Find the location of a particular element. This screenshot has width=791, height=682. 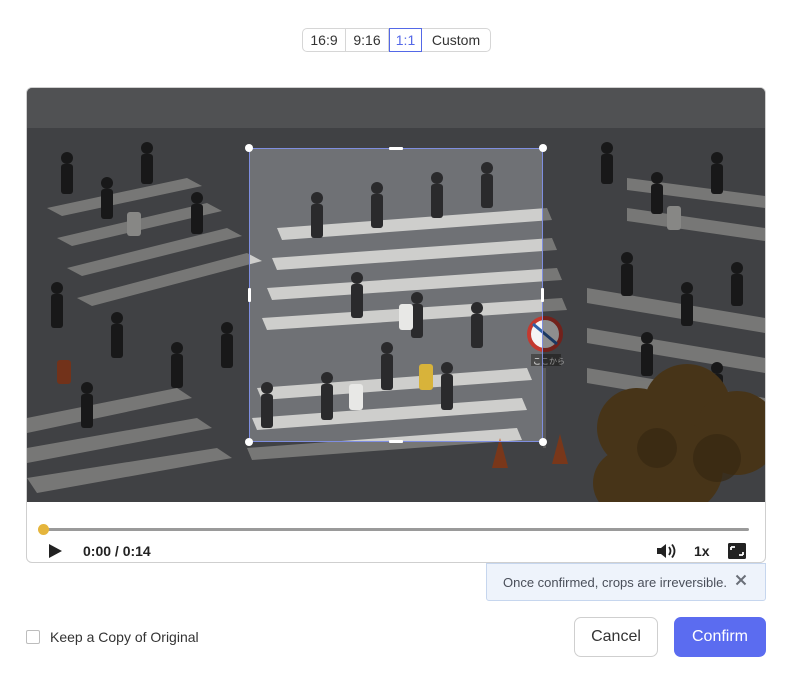

aspect-ratio-selector: 16:9 9:16 1:1 Custom is located at coordinates (396, 40).